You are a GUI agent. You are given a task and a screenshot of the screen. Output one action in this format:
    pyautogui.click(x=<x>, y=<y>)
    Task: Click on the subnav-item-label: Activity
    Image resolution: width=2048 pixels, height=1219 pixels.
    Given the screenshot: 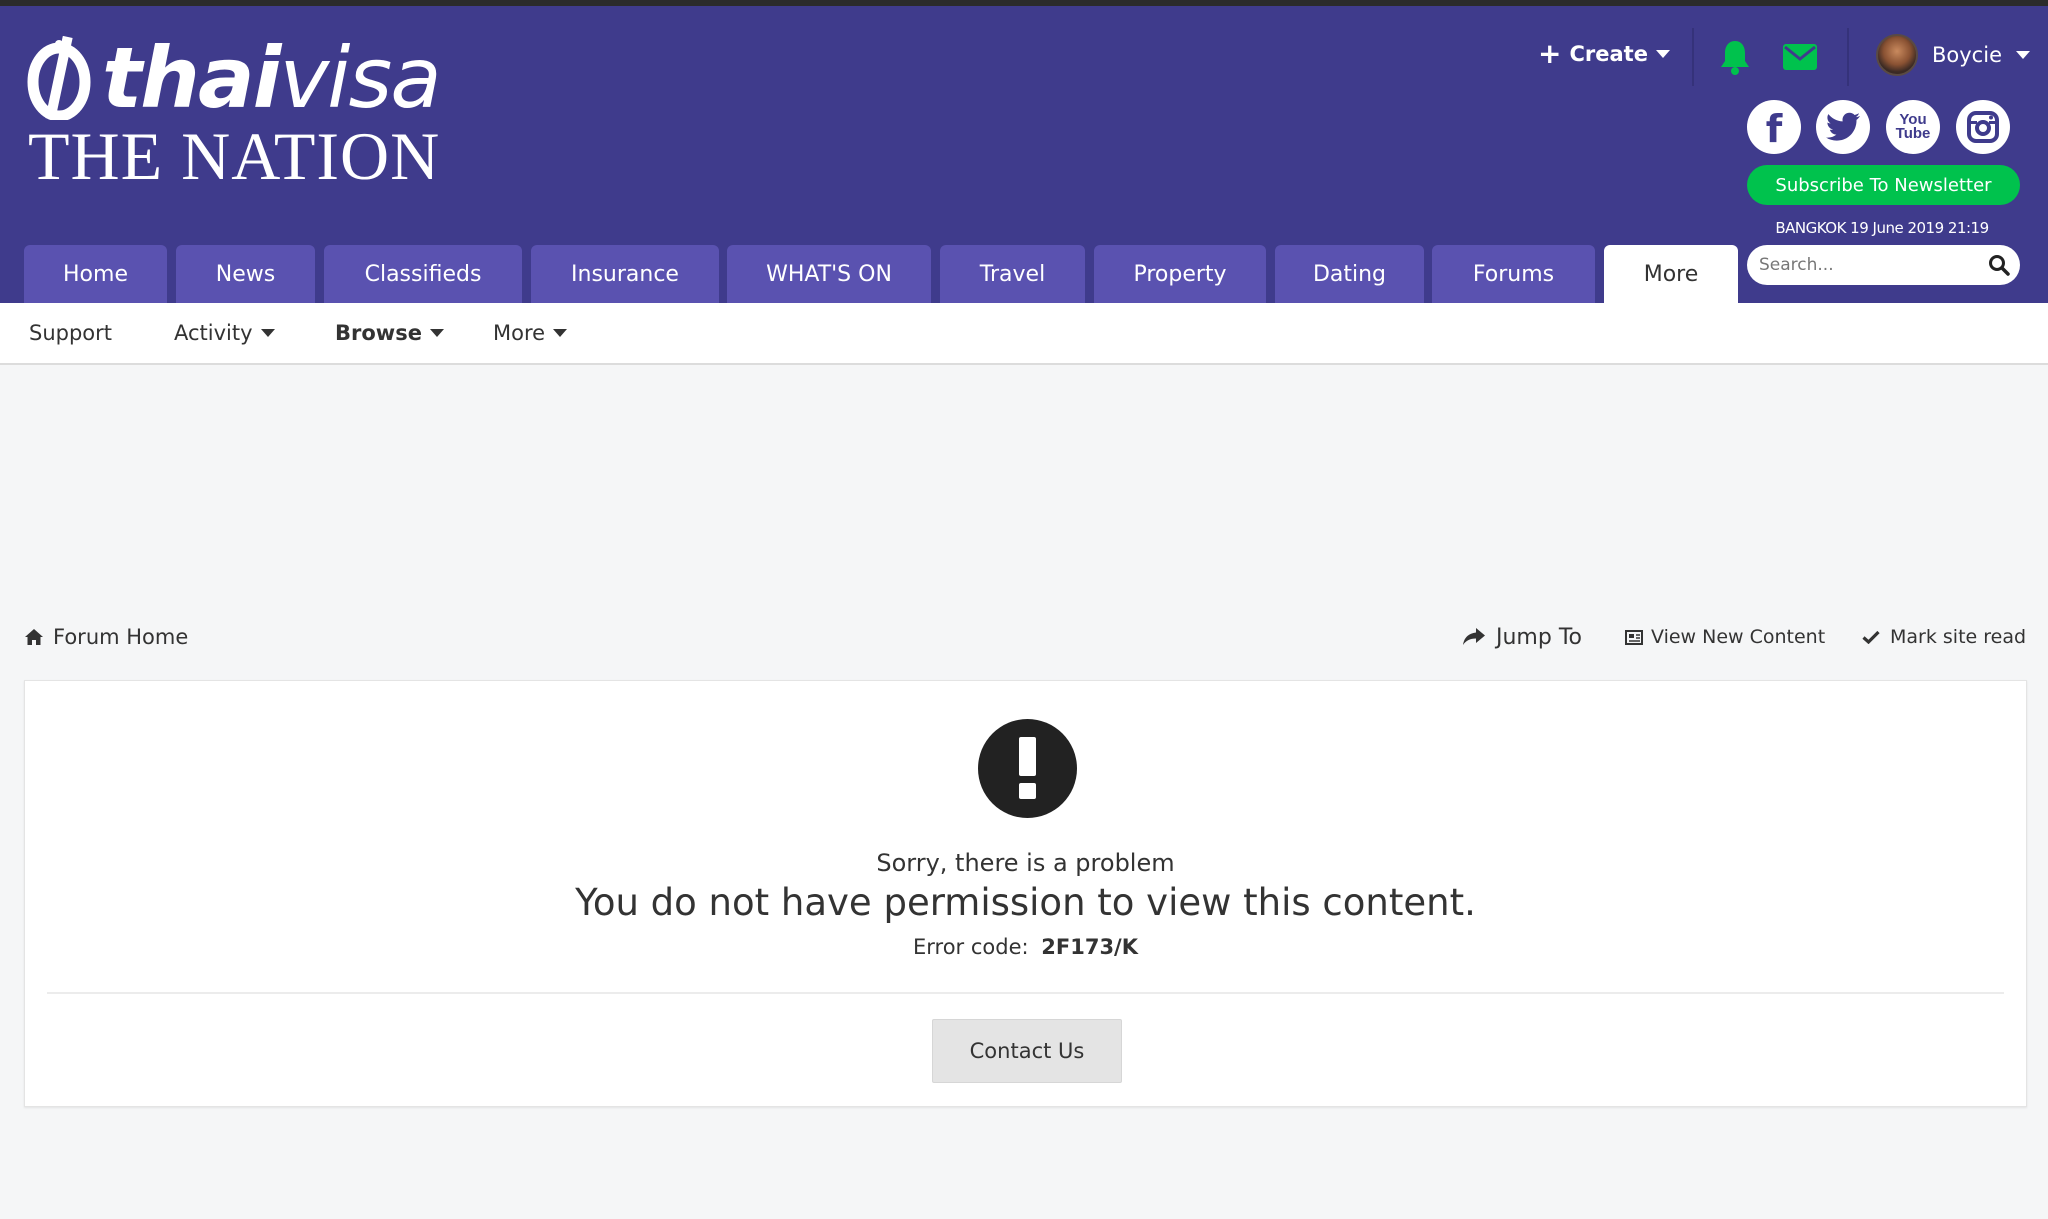 What is the action you would take?
    pyautogui.click(x=213, y=333)
    